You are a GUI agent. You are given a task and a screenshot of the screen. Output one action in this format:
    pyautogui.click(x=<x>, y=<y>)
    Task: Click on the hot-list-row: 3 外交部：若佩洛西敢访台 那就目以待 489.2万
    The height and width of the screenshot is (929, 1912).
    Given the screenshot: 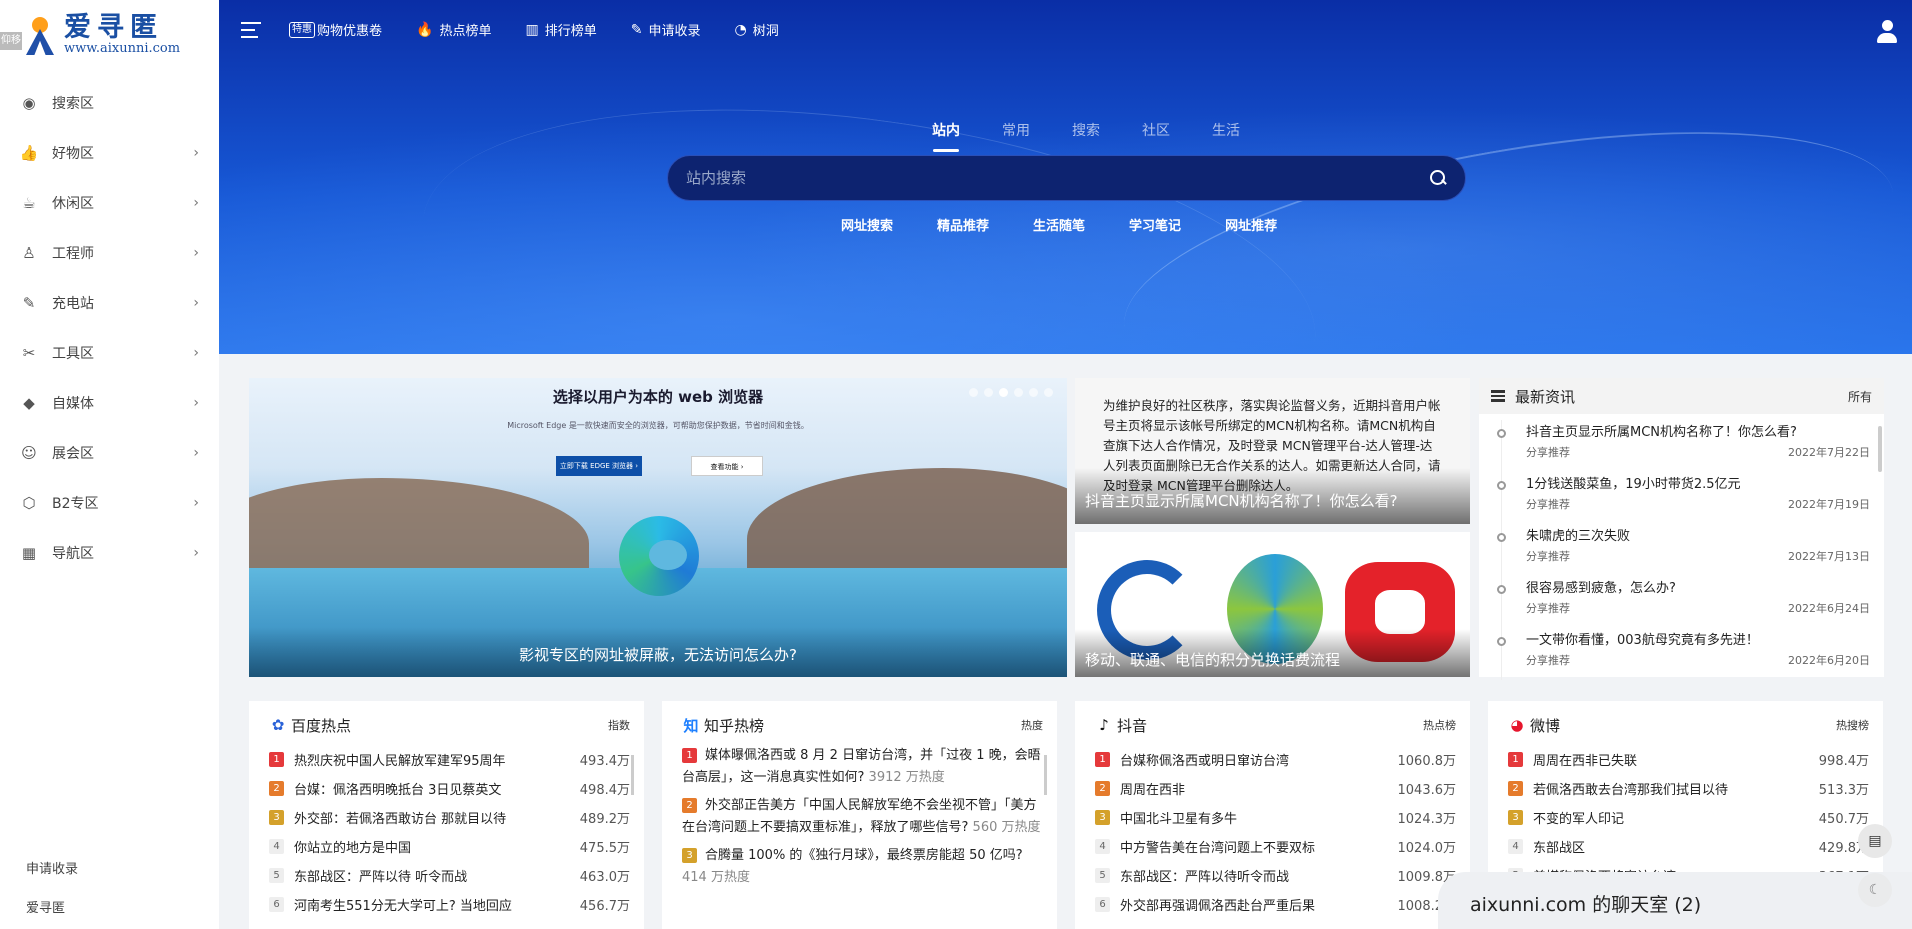 What is the action you would take?
    pyautogui.click(x=449, y=817)
    